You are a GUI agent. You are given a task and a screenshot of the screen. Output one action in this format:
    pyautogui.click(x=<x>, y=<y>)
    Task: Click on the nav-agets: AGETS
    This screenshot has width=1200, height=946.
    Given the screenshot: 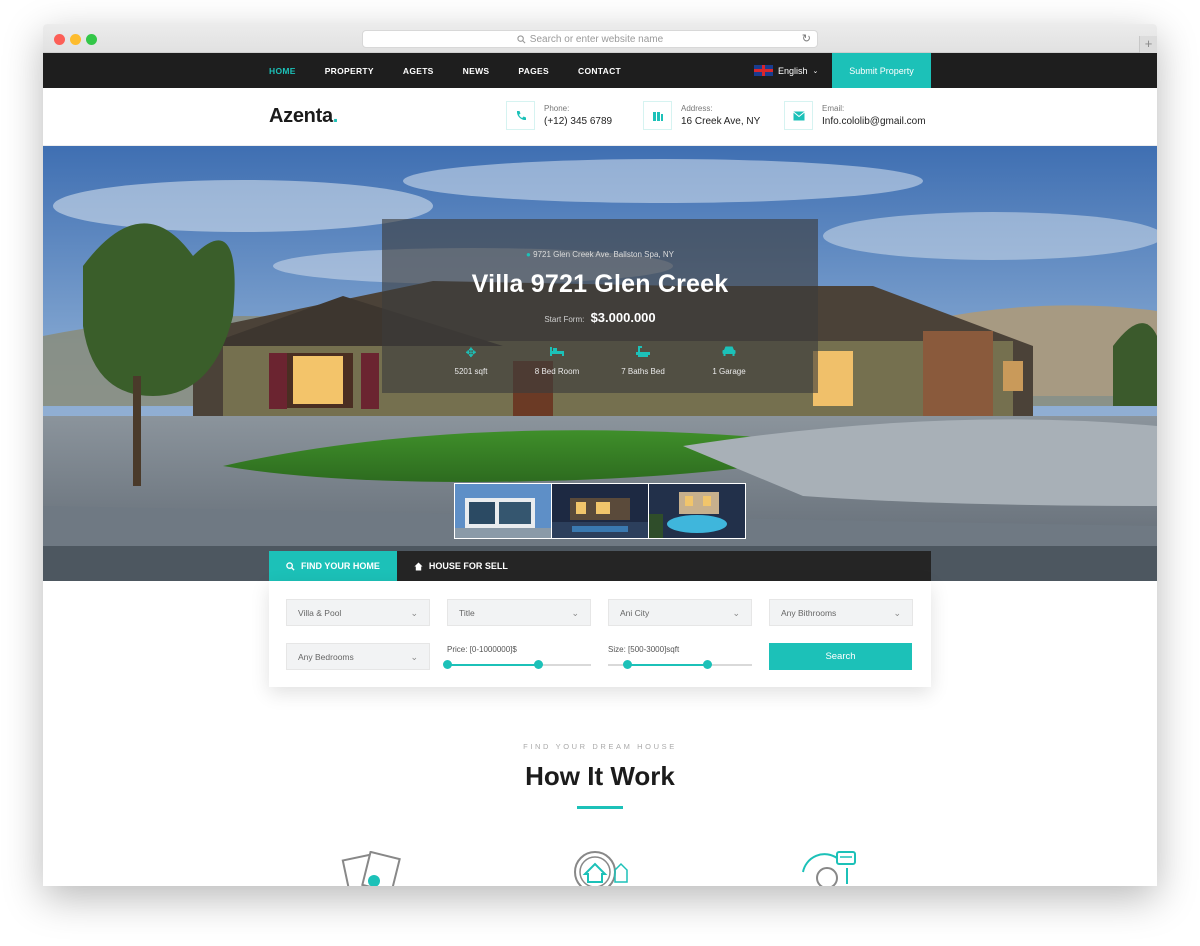 What is the action you would take?
    pyautogui.click(x=418, y=71)
    